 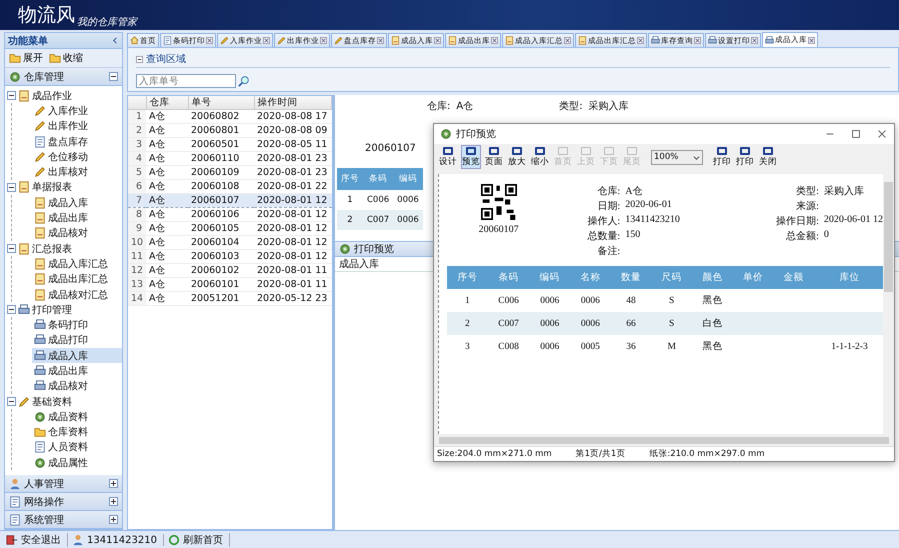 What do you see at coordinates (77, 156) in the screenshot?
I see `tree-item: 仓位移动` at bounding box center [77, 156].